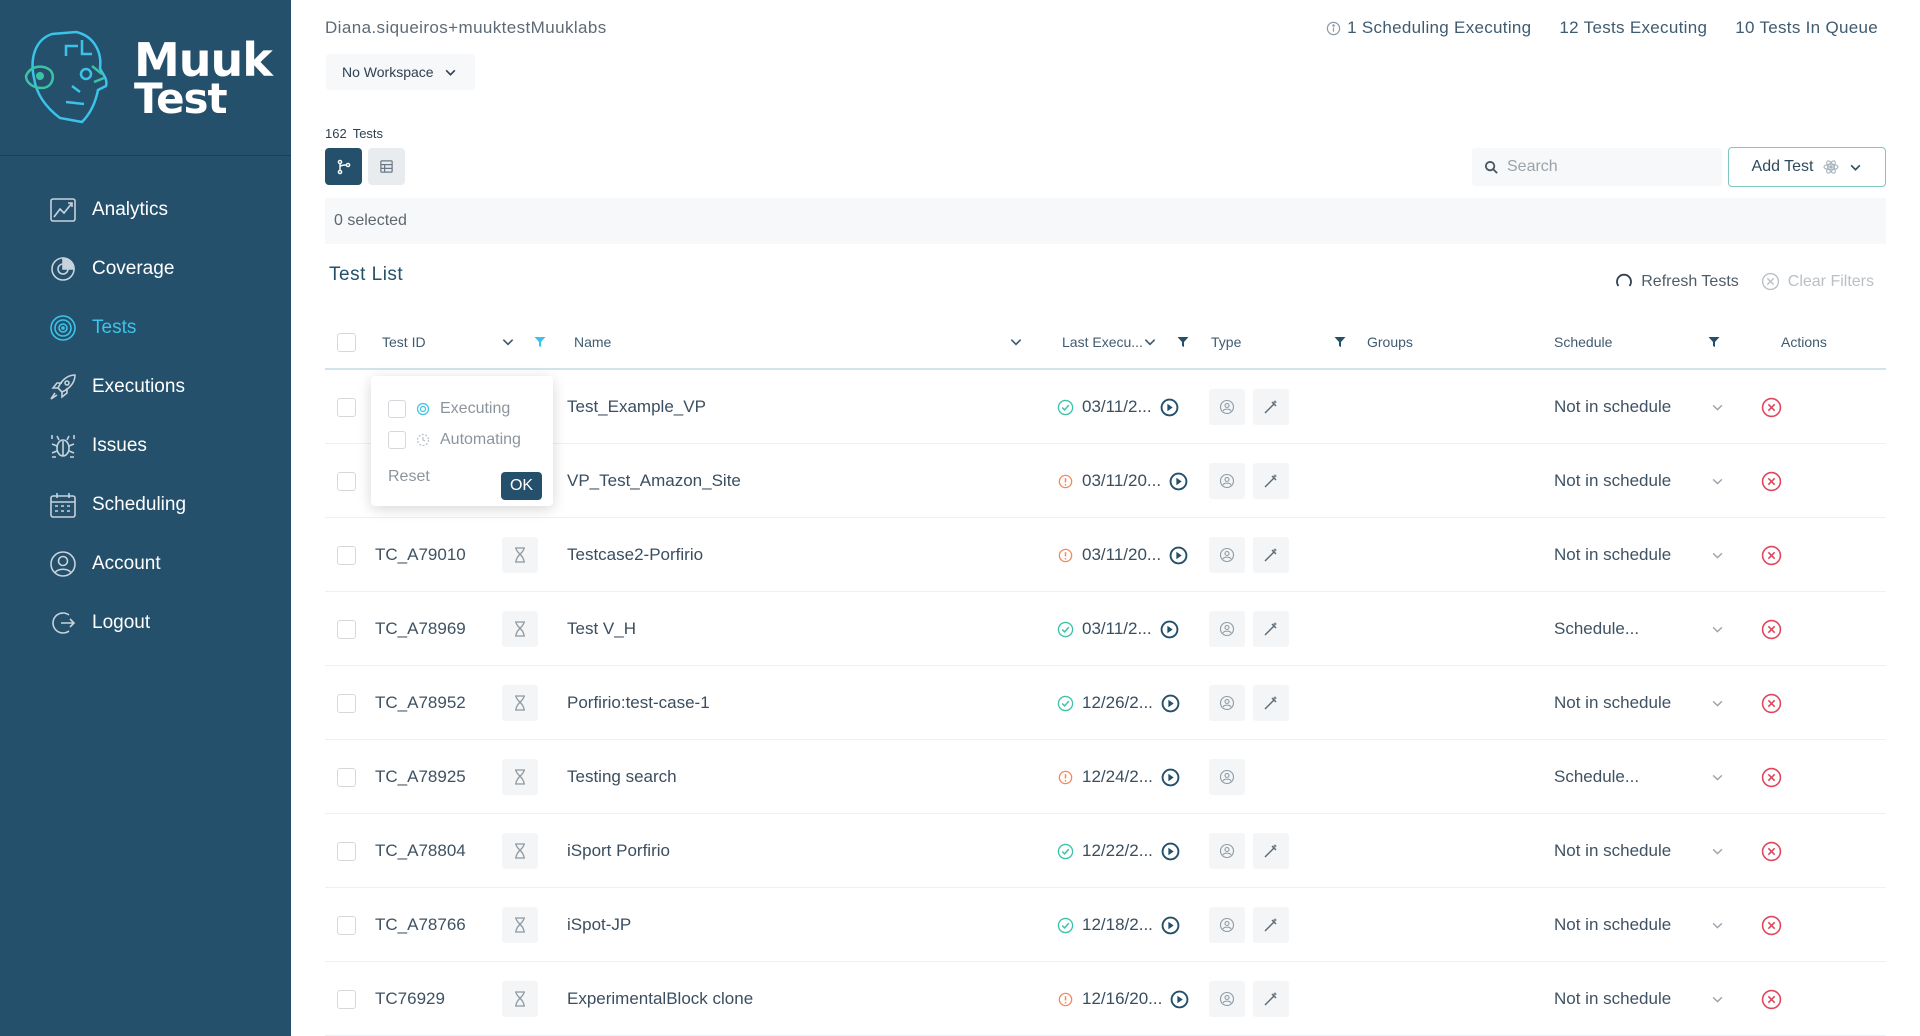 The width and height of the screenshot is (1920, 1036). I want to click on table-view-button, so click(386, 166).